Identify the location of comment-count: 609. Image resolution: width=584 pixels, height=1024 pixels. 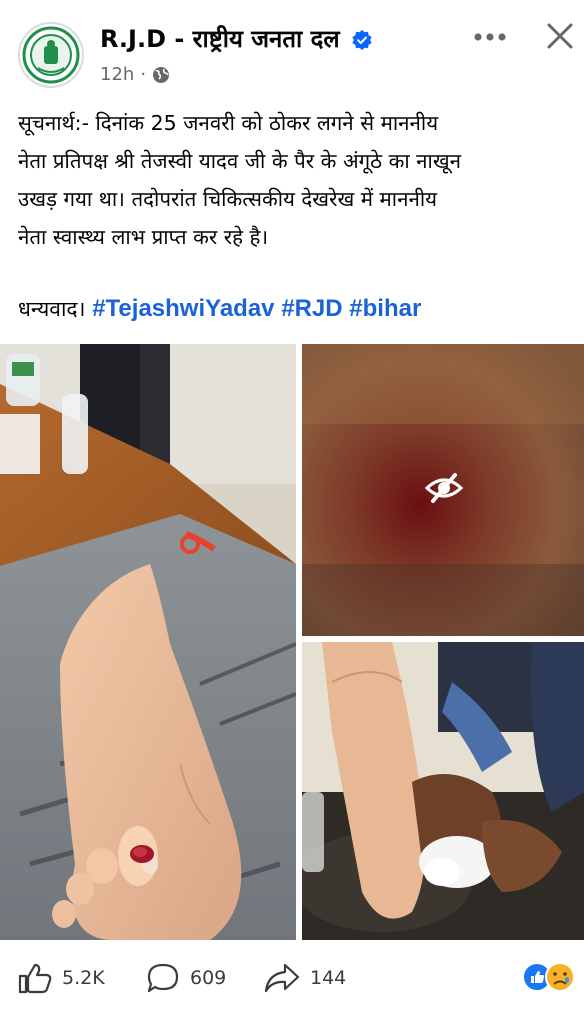
(208, 978).